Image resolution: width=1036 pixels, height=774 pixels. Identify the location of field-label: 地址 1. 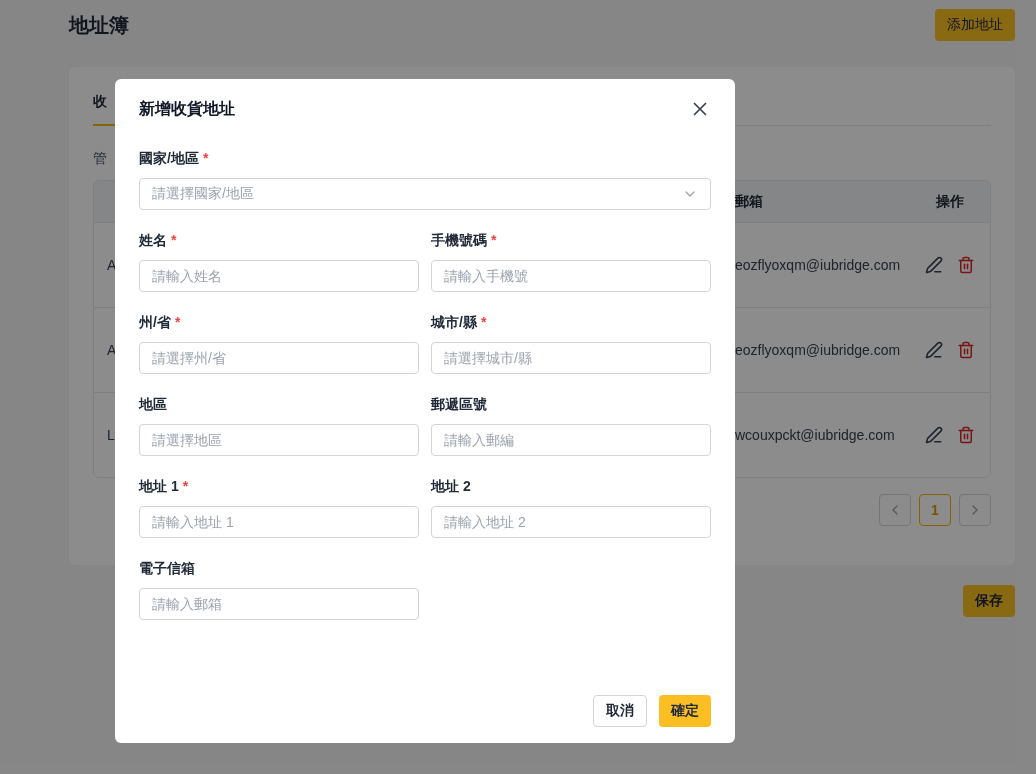
(159, 487).